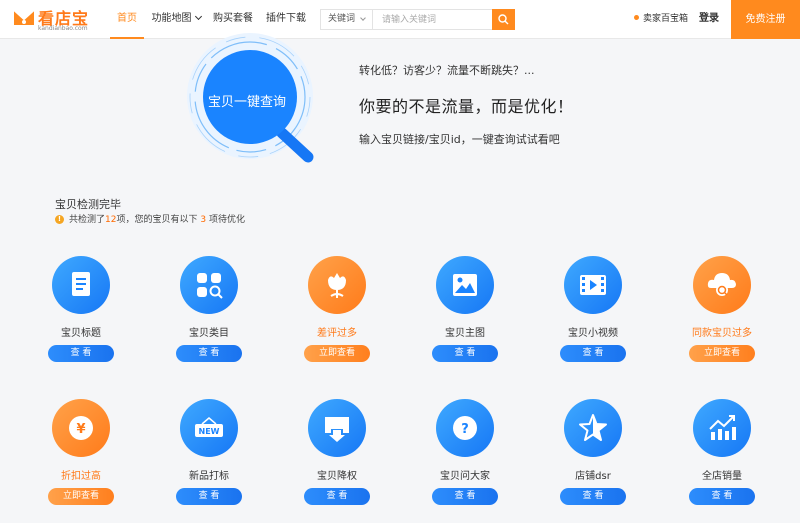 Image resolution: width=800 pixels, height=523 pixels. I want to click on check-item-new-tag: NEW 新品打标 查 看, so click(209, 459).